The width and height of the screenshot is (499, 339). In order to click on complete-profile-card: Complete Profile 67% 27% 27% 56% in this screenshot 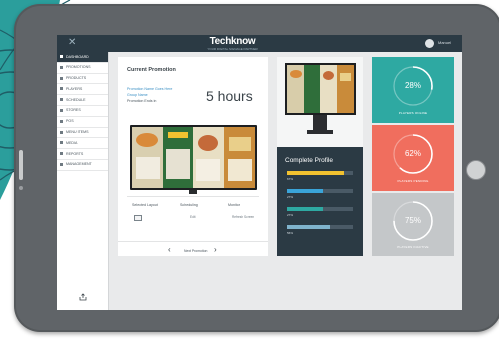, I will do `click(320, 201)`.